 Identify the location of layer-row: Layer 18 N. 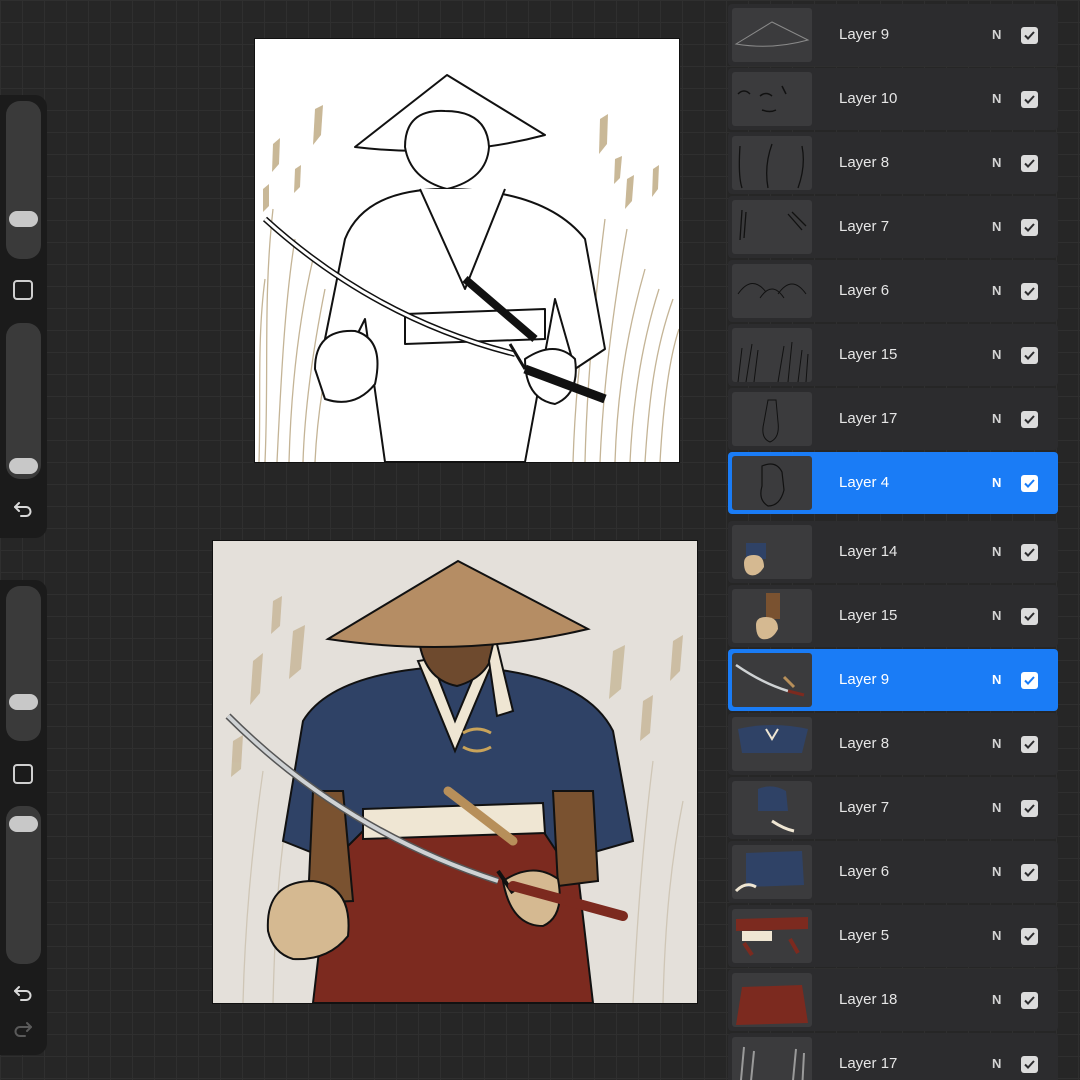
(893, 1000).